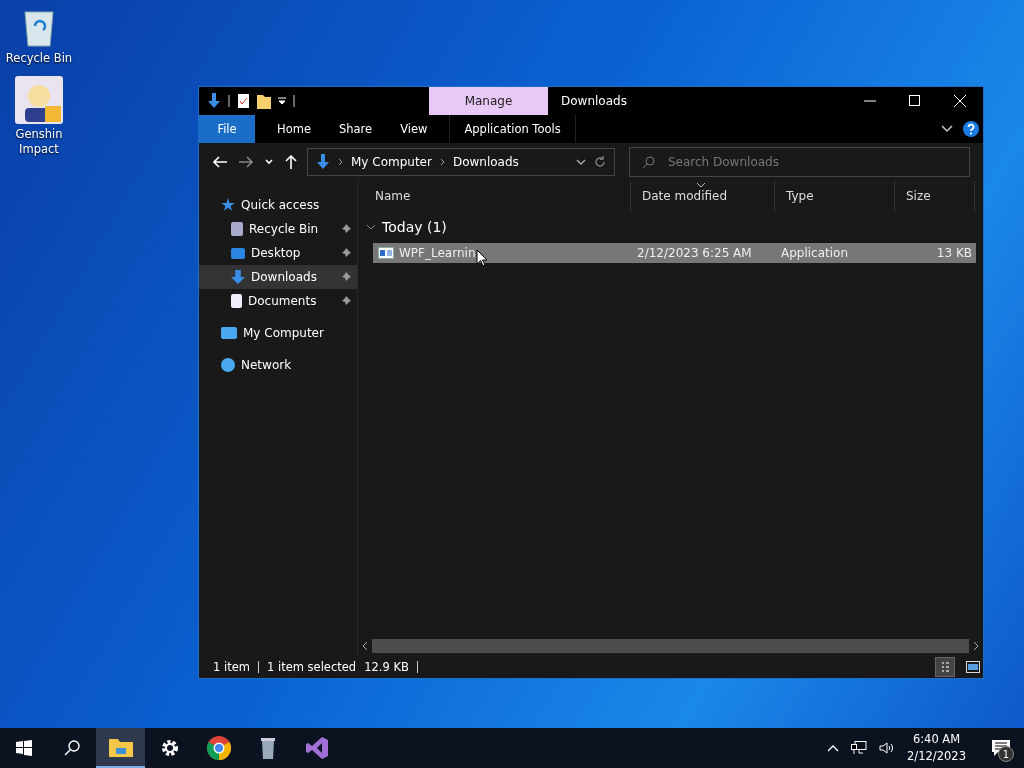 Image resolution: width=1024 pixels, height=768 pixels. What do you see at coordinates (24, 748) in the screenshot?
I see `start-button` at bounding box center [24, 748].